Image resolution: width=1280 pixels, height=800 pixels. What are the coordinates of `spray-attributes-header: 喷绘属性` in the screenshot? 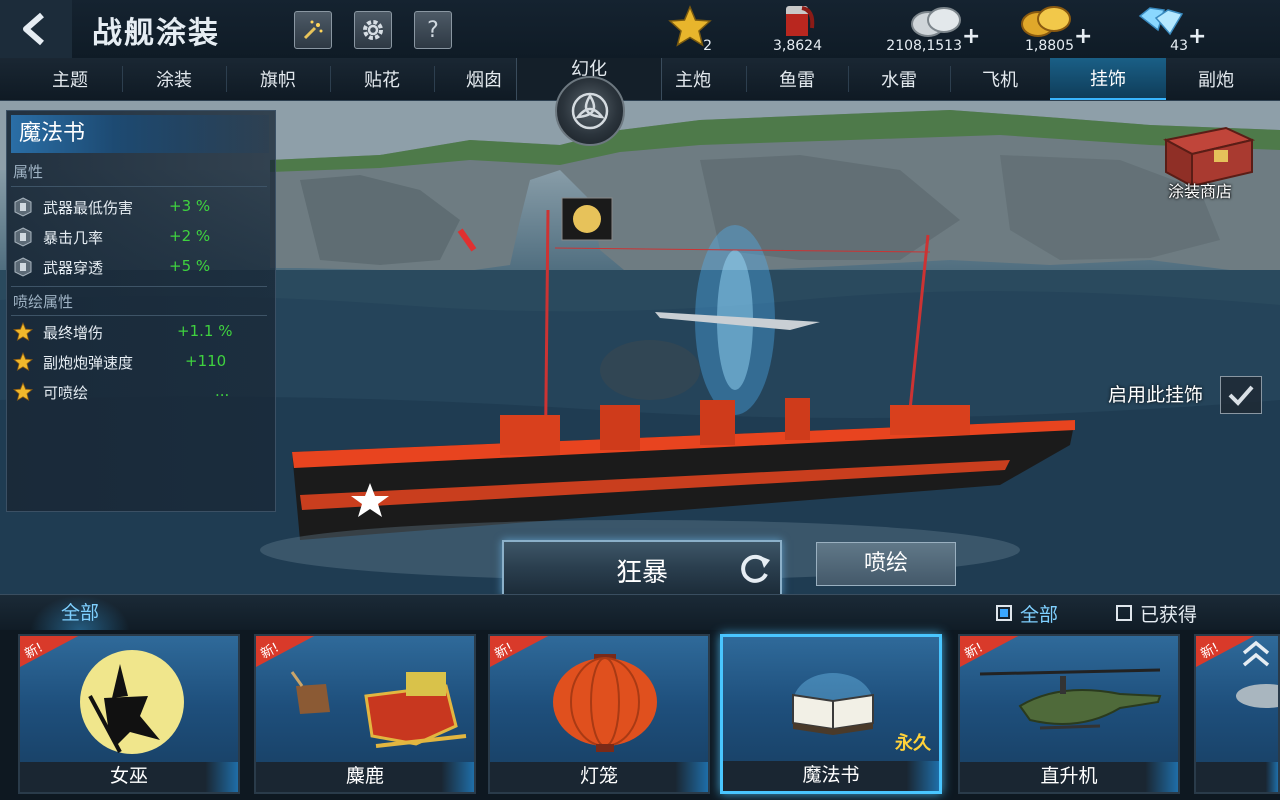 It's located at (43, 302).